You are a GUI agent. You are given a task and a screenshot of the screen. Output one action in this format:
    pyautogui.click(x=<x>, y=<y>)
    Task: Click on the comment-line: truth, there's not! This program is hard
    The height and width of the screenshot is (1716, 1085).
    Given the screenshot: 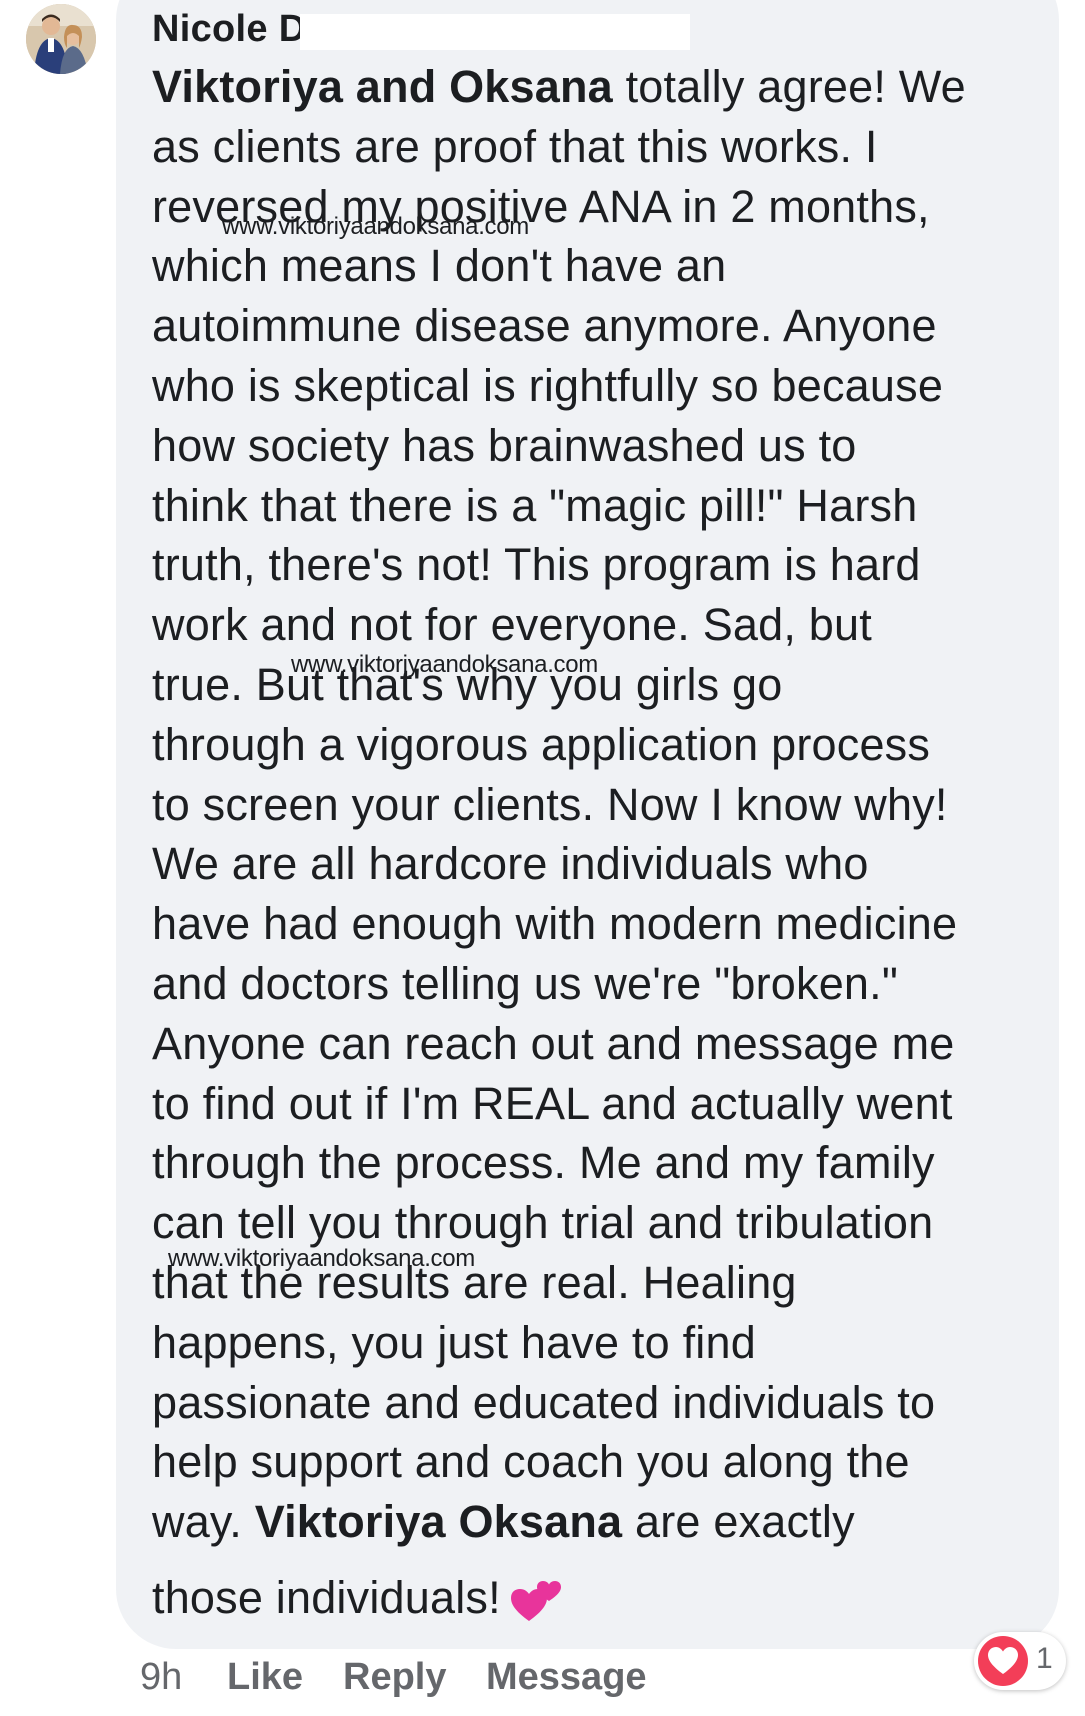 What is the action you would take?
    pyautogui.click(x=602, y=565)
    